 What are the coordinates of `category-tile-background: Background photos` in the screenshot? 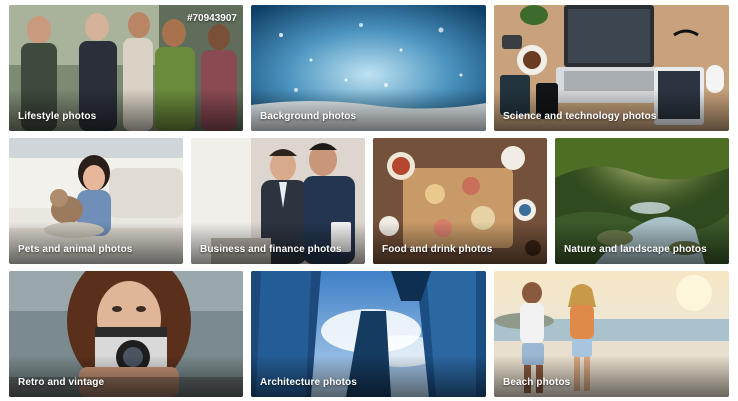 It's located at (368, 68).